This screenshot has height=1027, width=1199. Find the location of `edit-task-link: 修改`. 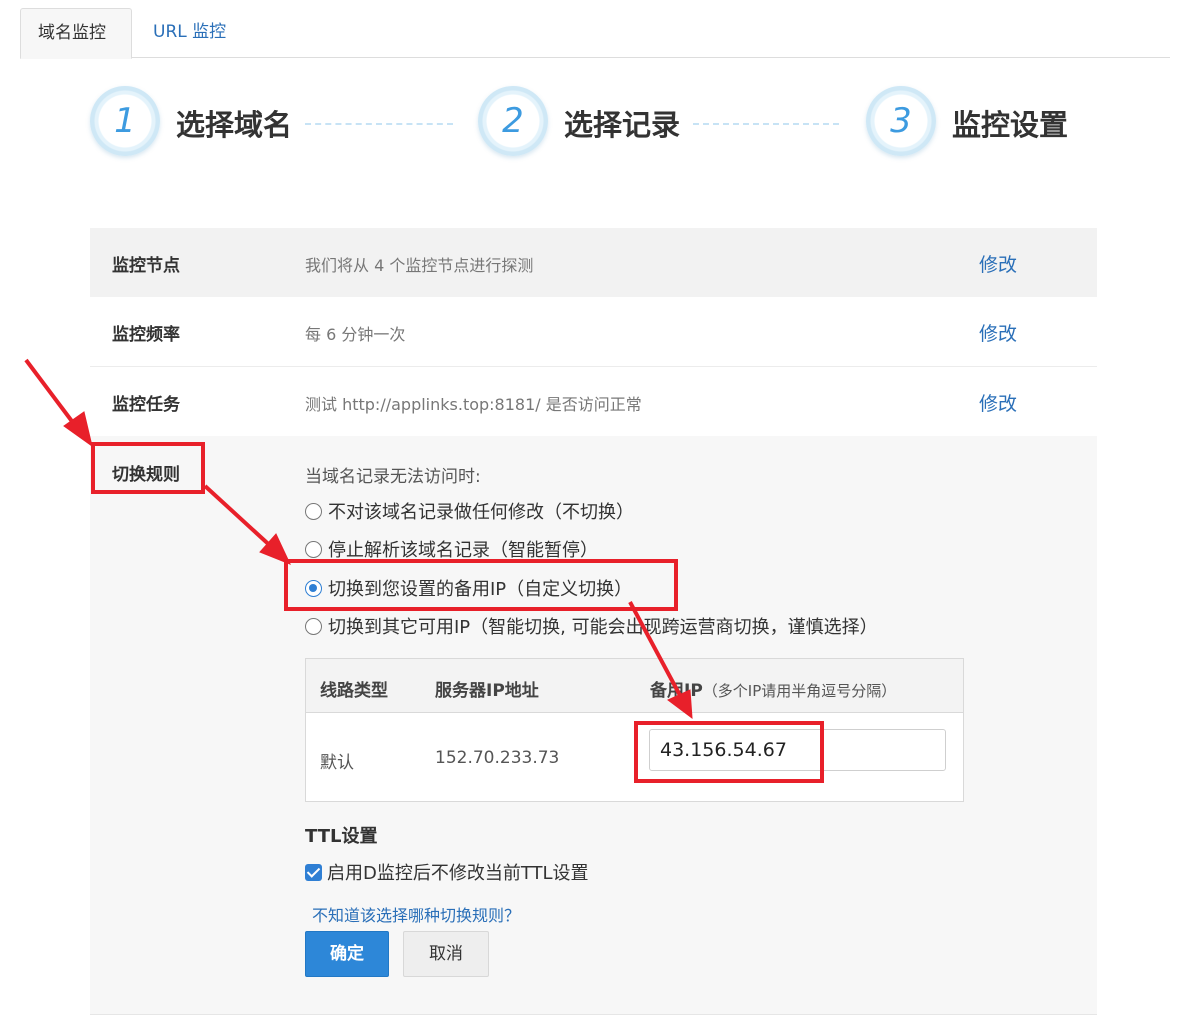

edit-task-link: 修改 is located at coordinates (998, 402).